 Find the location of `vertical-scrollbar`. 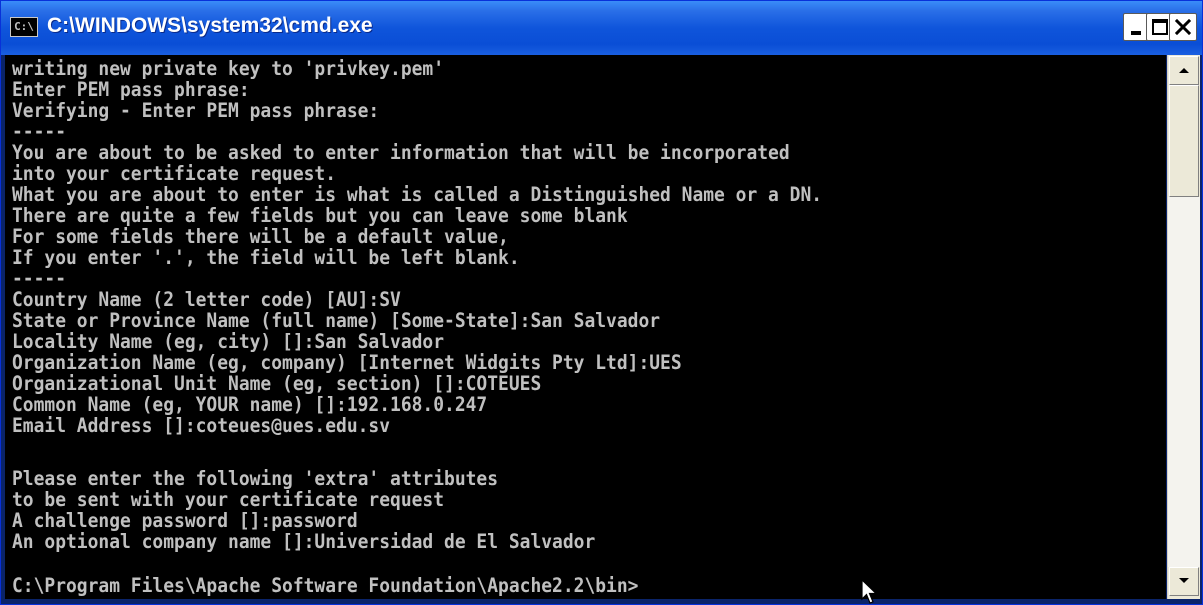

vertical-scrollbar is located at coordinates (1183, 327).